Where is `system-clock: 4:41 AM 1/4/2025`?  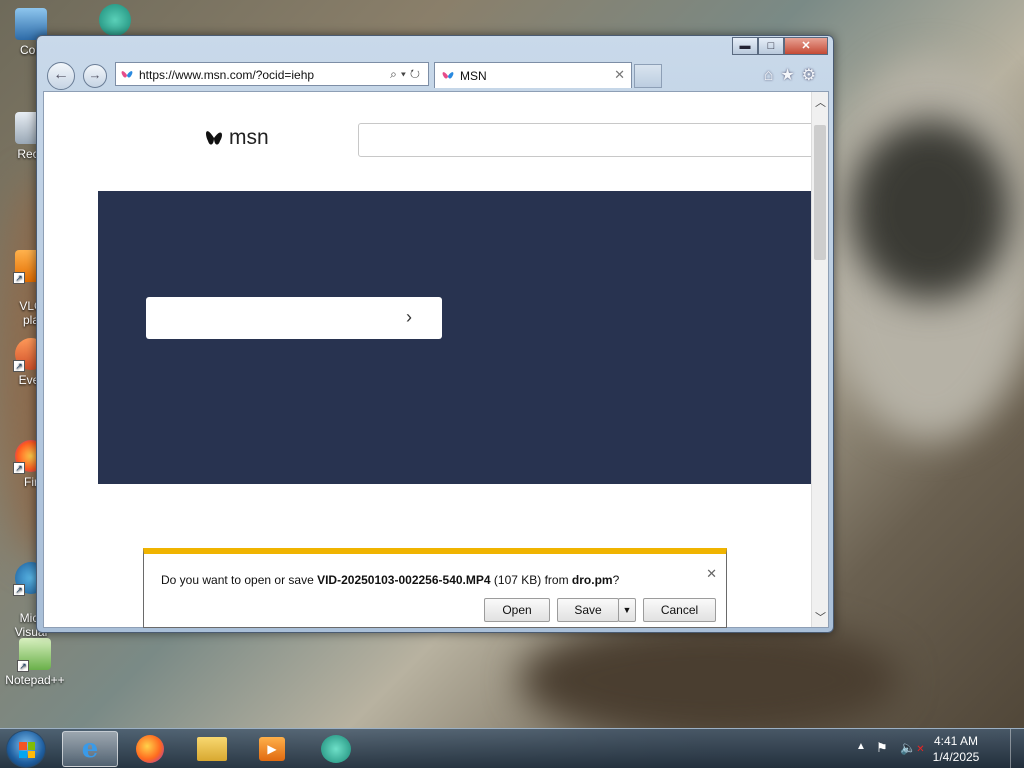 system-clock: 4:41 AM 1/4/2025 is located at coordinates (956, 749).